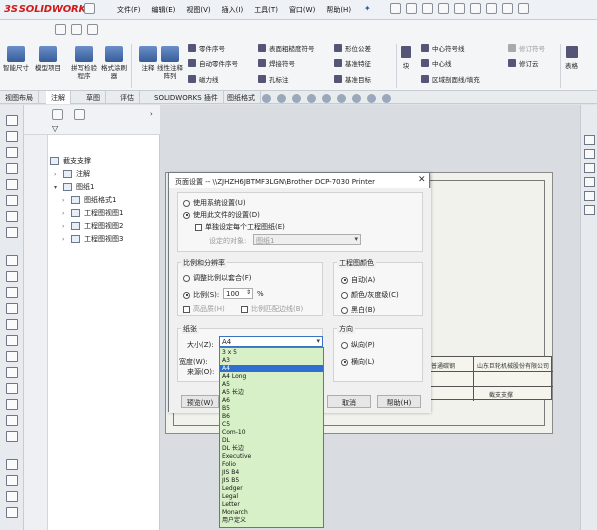 This screenshot has width=597, height=530. Describe the element at coordinates (221, 215) in the screenshot. I see `use-document-settings-radio: 使用此文件的设置(D)` at that location.